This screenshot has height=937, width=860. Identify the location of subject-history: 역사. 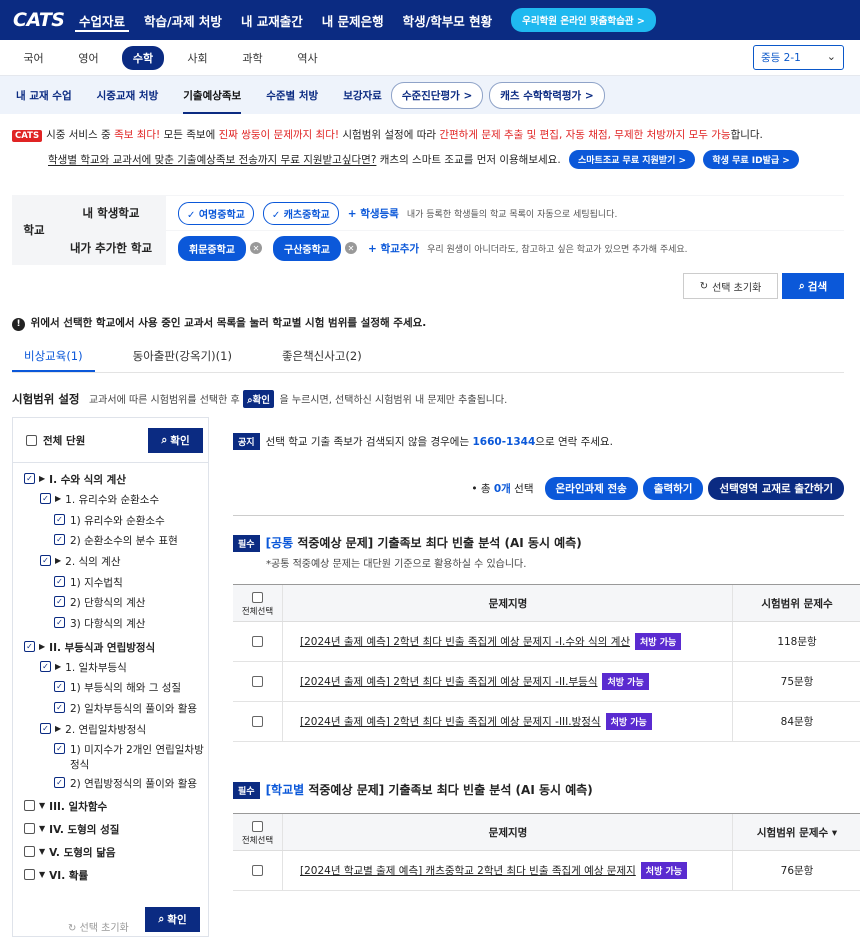
(307, 58).